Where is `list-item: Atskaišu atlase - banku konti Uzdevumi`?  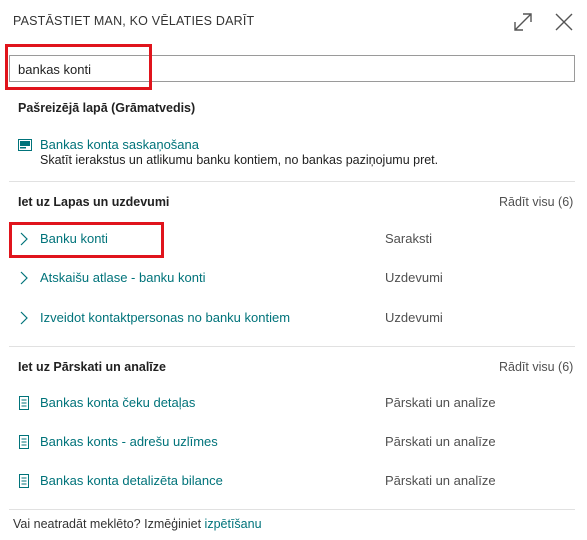
list-item: Atskaišu atlase - banku konti Uzdevumi is located at coordinates (292, 278).